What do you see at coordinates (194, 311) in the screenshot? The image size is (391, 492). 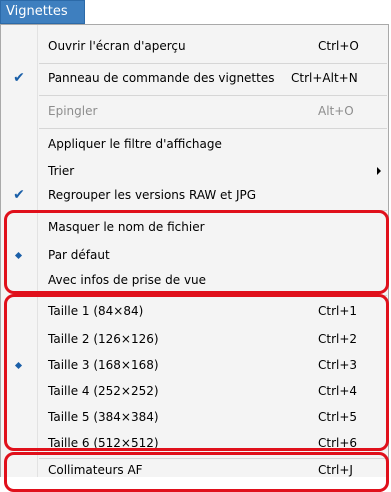 I see `menu-item-size-1: Taille 1 (84×84) Ctrl+1` at bounding box center [194, 311].